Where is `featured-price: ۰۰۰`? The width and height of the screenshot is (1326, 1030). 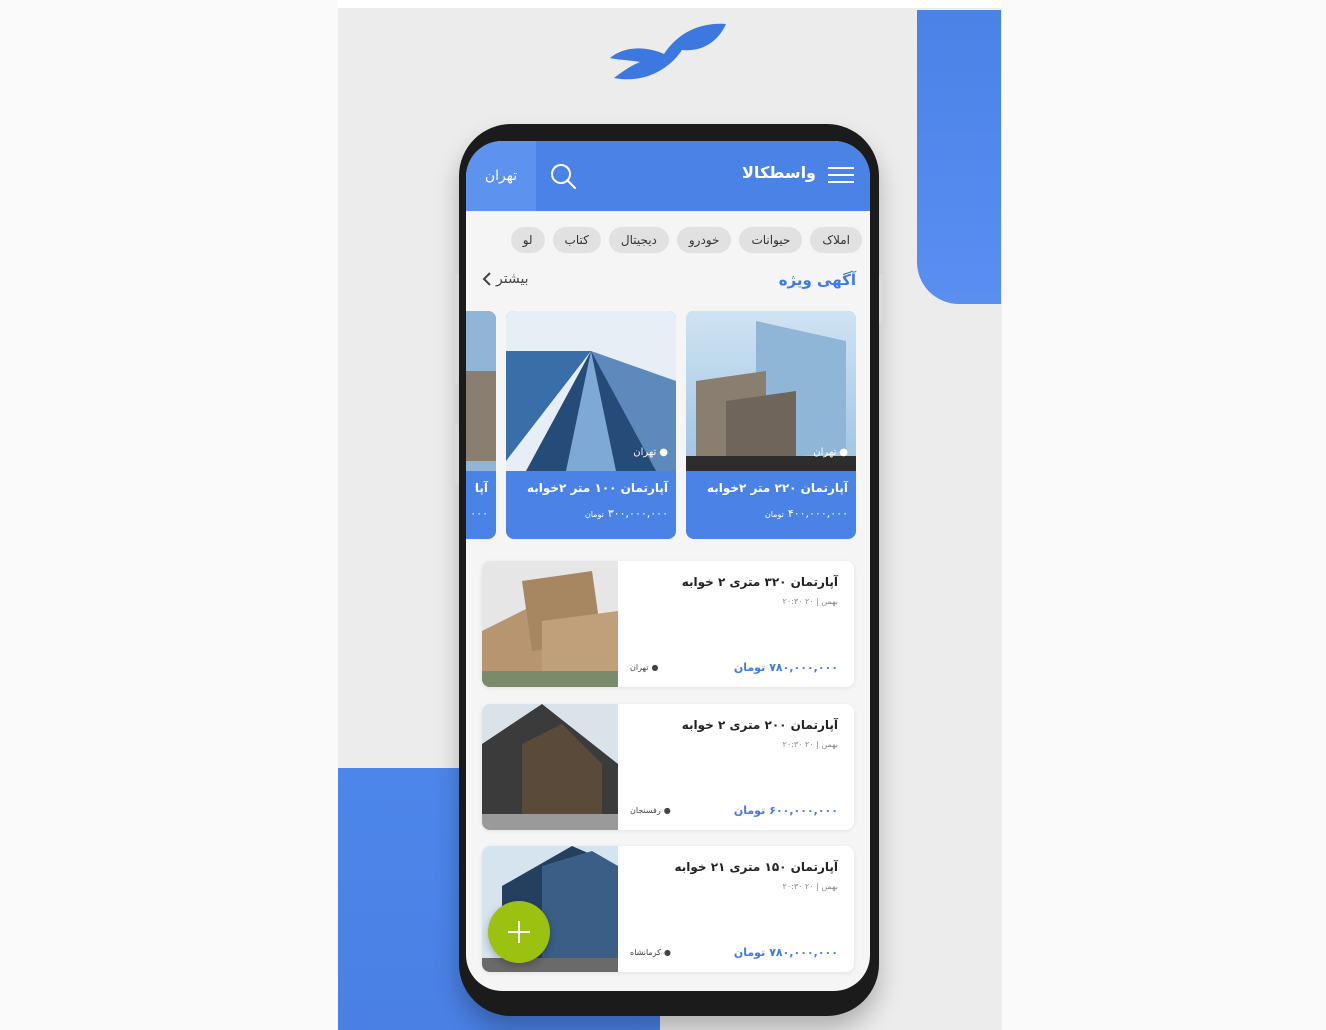
featured-price: ۰۰۰ is located at coordinates (479, 513).